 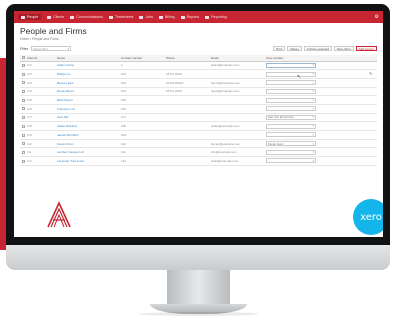 I want to click on archive-selected-button: Archive selected, so click(x=317, y=48).